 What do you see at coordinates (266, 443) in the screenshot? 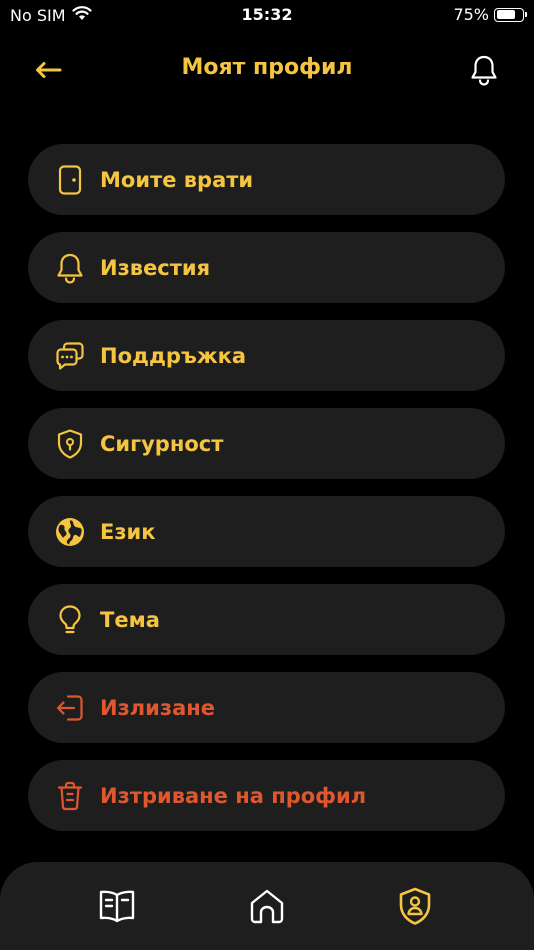
I see `menu-item-security: Сигурност` at bounding box center [266, 443].